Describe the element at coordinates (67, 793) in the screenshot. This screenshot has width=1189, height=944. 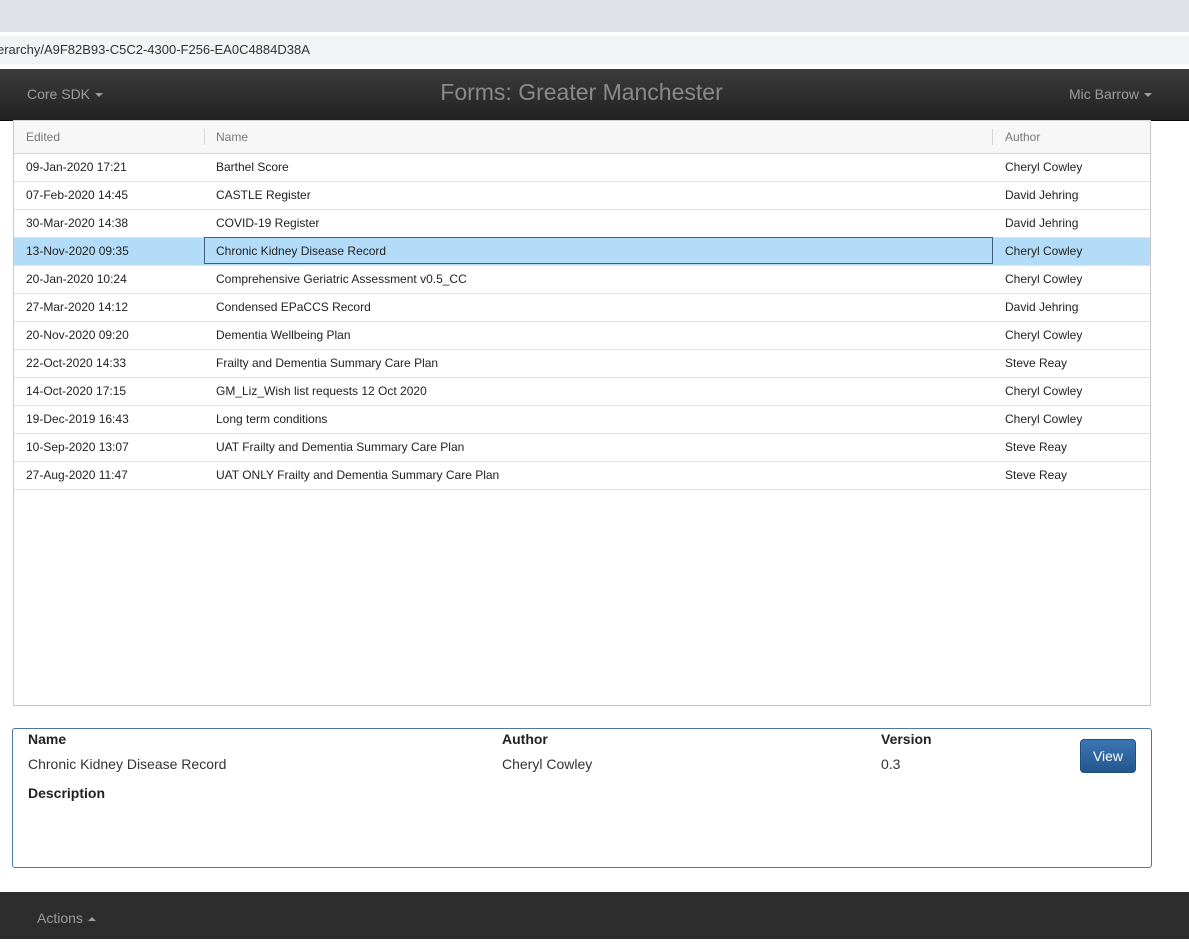
I see `details-description-label: Description` at that location.